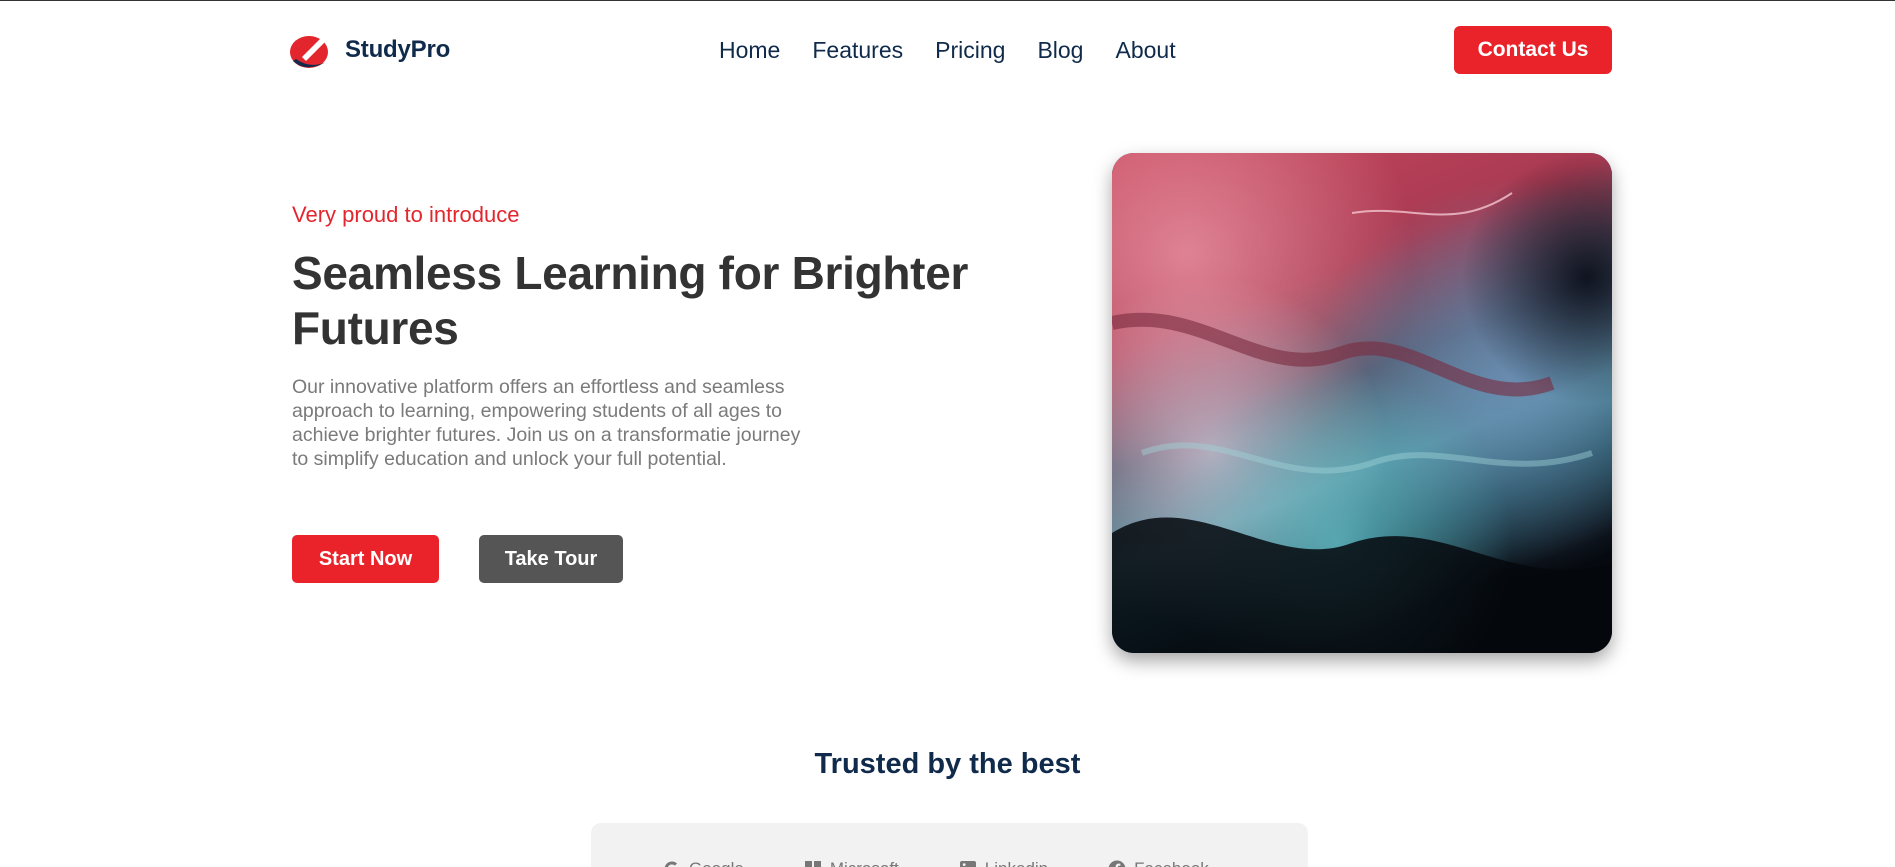  What do you see at coordinates (968, 863) in the screenshot?
I see `linkedin-icon` at bounding box center [968, 863].